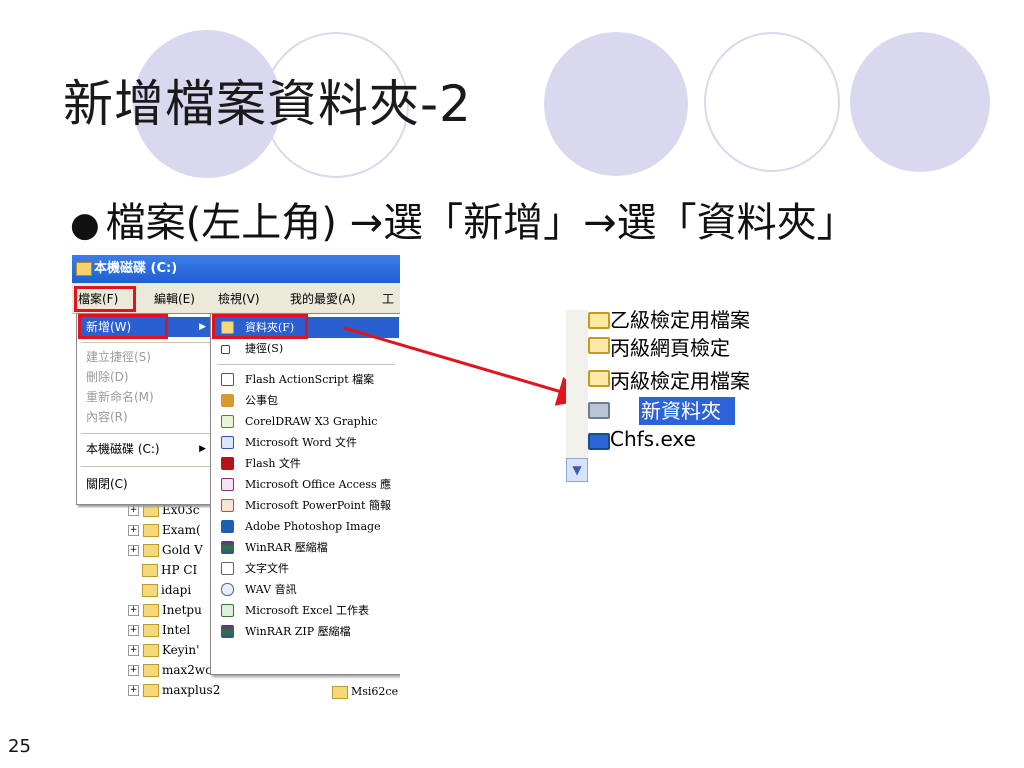  What do you see at coordinates (227, 568) in the screenshot?
I see `text-icon` at bounding box center [227, 568].